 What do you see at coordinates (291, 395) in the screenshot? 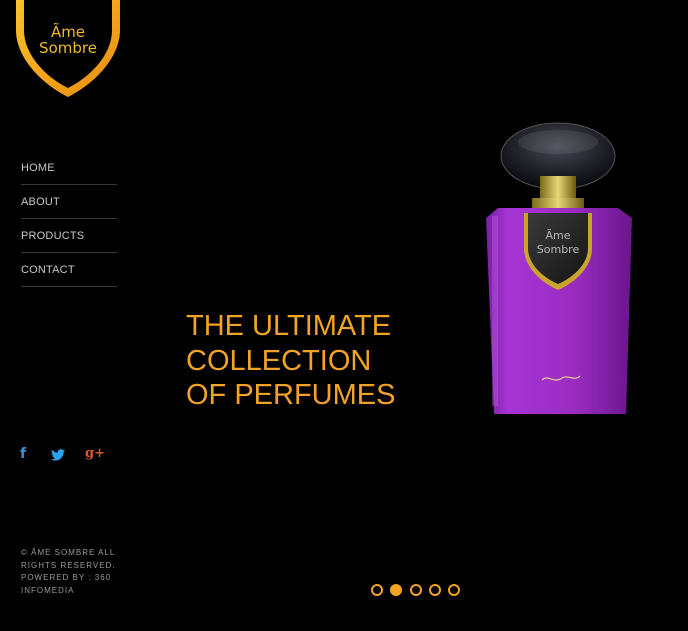
I see `headline-line-3: OF PERFUMES` at bounding box center [291, 395].